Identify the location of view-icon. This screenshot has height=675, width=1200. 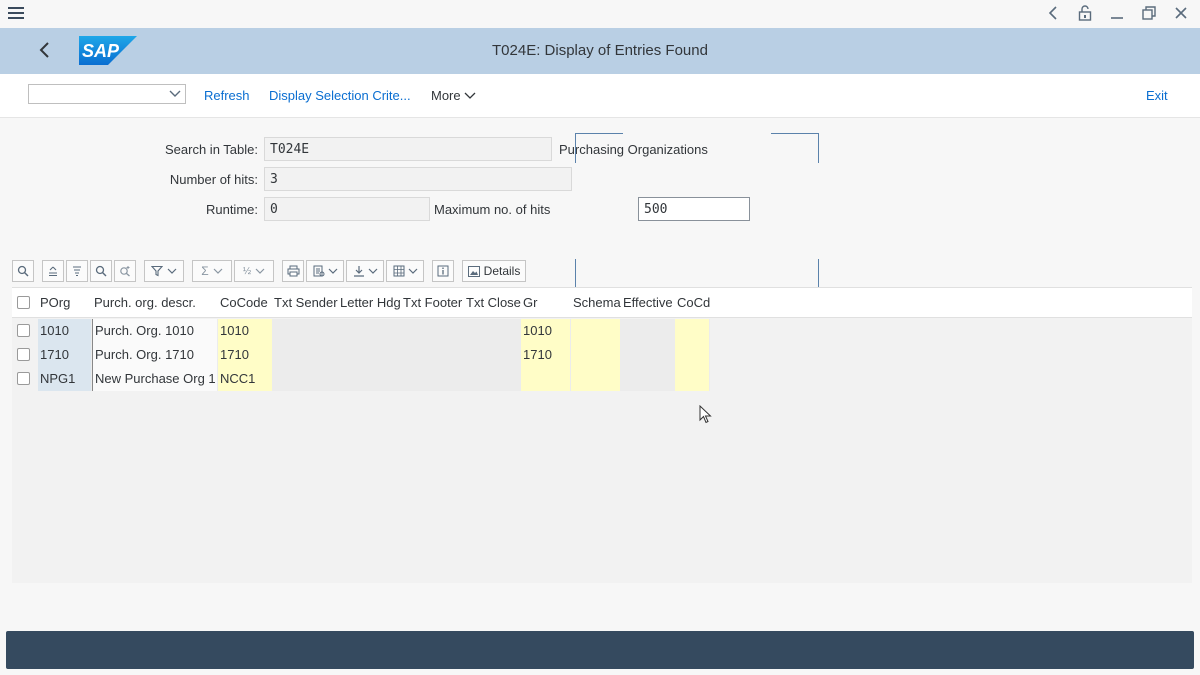
(325, 271).